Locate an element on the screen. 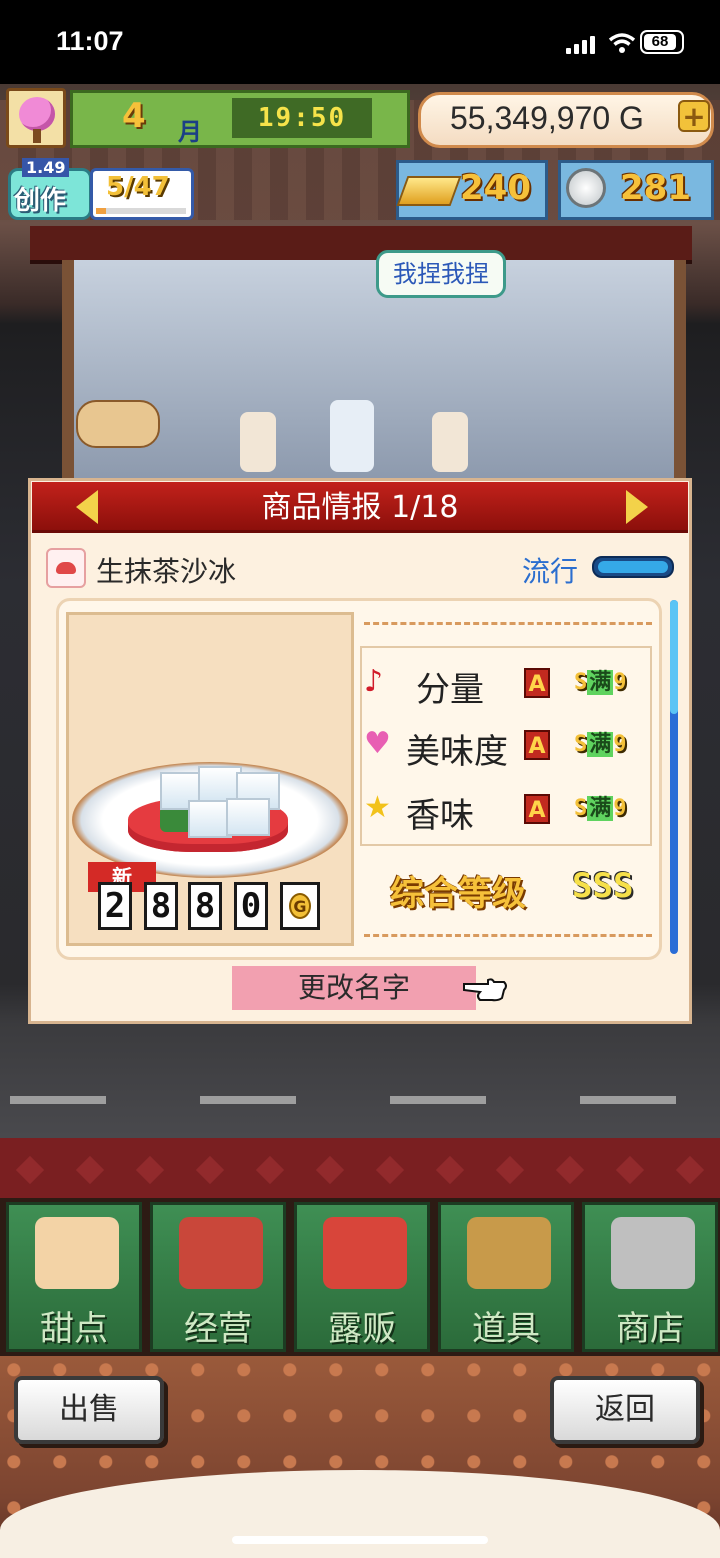 The width and height of the screenshot is (720, 1558). sell-button: 出售 is located at coordinates (89, 1410).